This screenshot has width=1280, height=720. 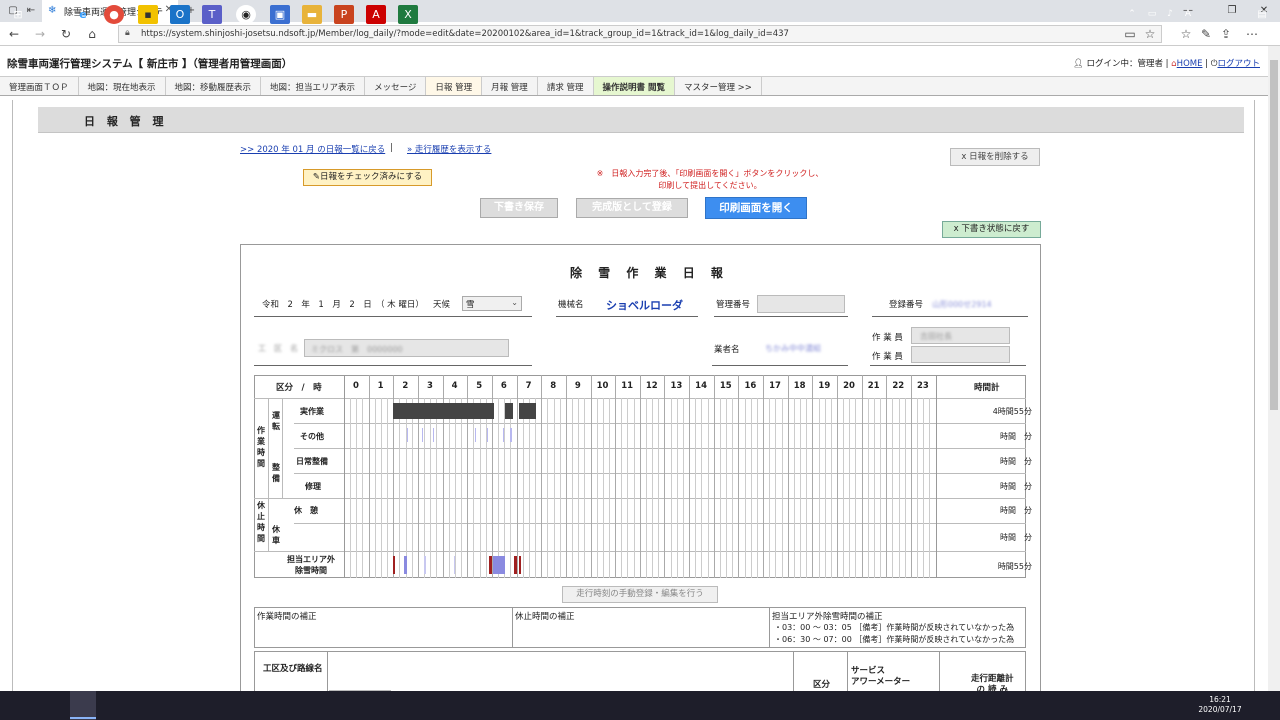 What do you see at coordinates (312, 14) in the screenshot?
I see `file-explorer-icon: ▬` at bounding box center [312, 14].